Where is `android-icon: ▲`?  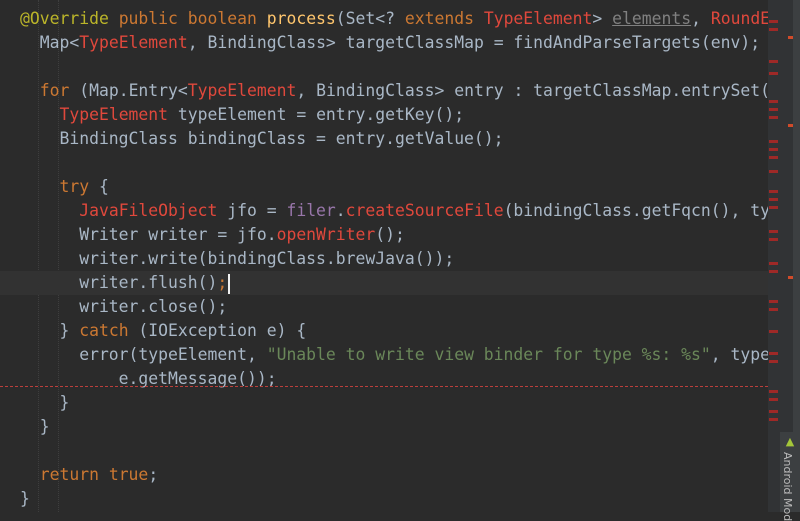
android-icon: ▲ is located at coordinates (790, 441).